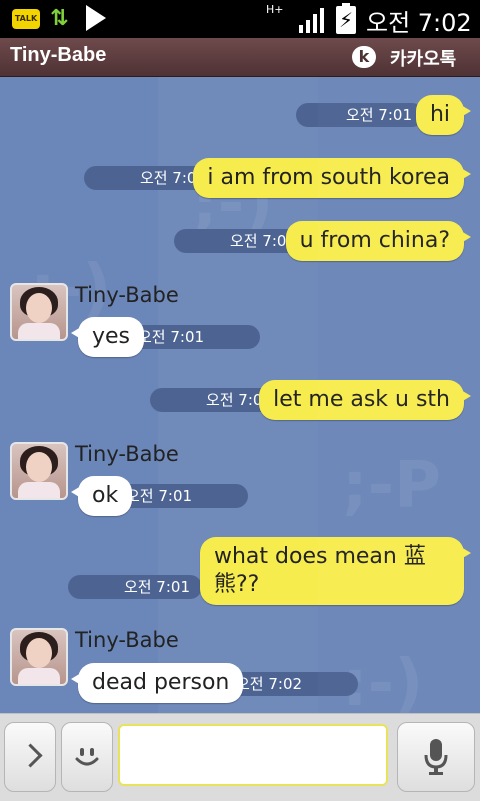 This screenshot has height=801, width=480. I want to click on microphone-icon, so click(436, 757).